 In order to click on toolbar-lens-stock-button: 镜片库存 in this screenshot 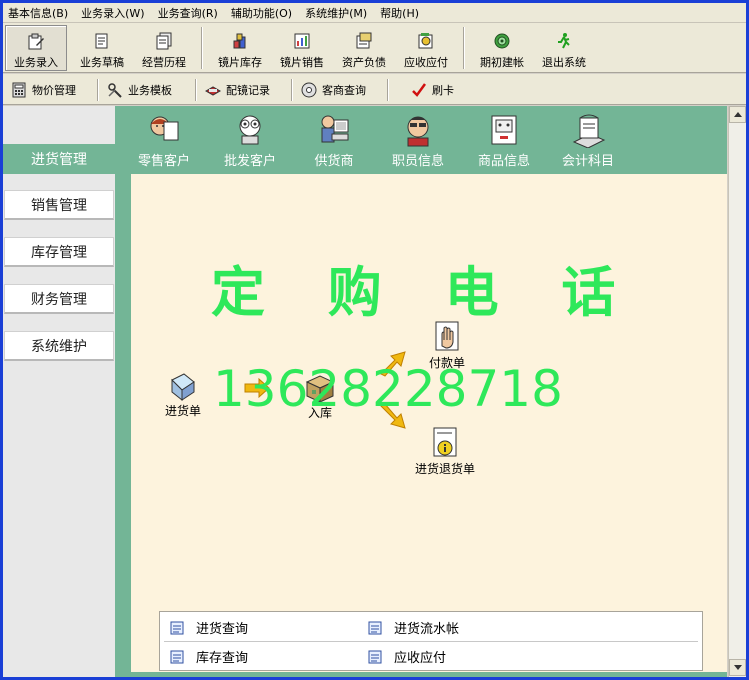, I will do `click(240, 48)`.